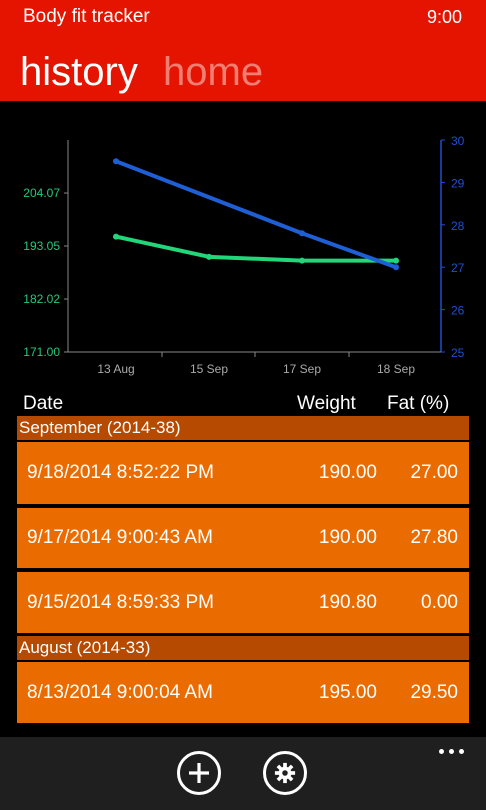 Image resolution: width=486 pixels, height=810 pixels. I want to click on tab-history: history, so click(79, 72).